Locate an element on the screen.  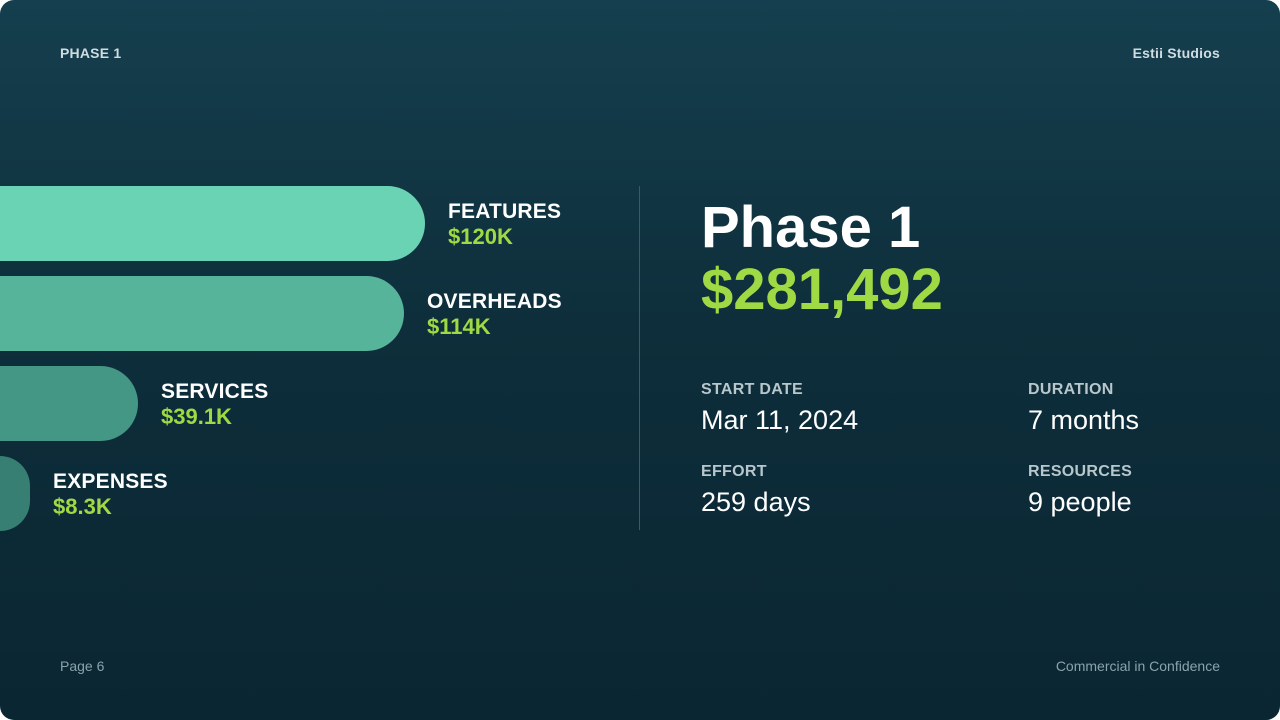
category-label: FEATURES is located at coordinates (505, 211).